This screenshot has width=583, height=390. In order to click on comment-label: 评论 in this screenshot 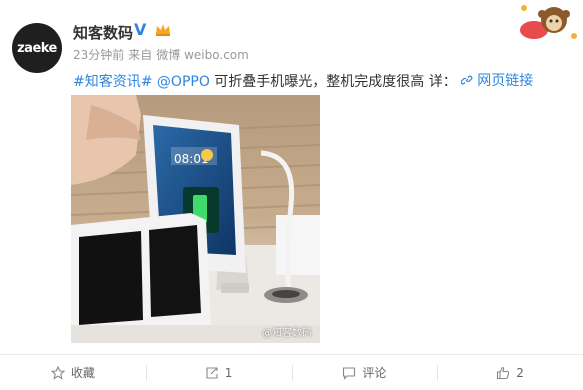, I will do `click(374, 373)`.